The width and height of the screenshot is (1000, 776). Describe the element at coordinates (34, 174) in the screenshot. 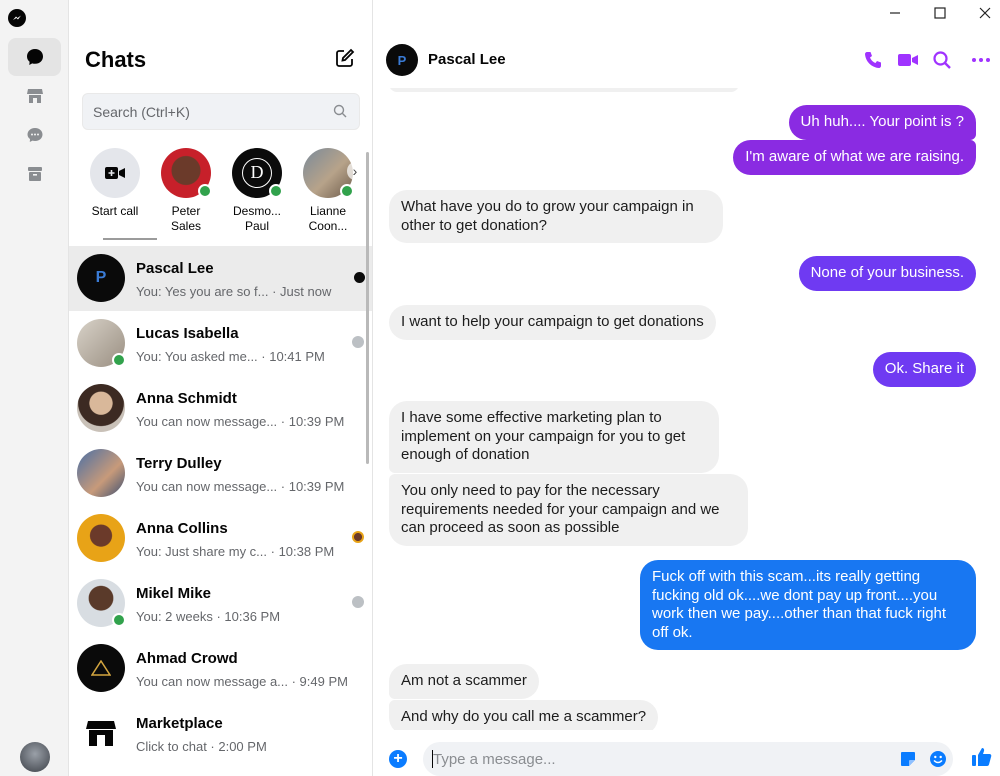

I see `archive-icon` at that location.